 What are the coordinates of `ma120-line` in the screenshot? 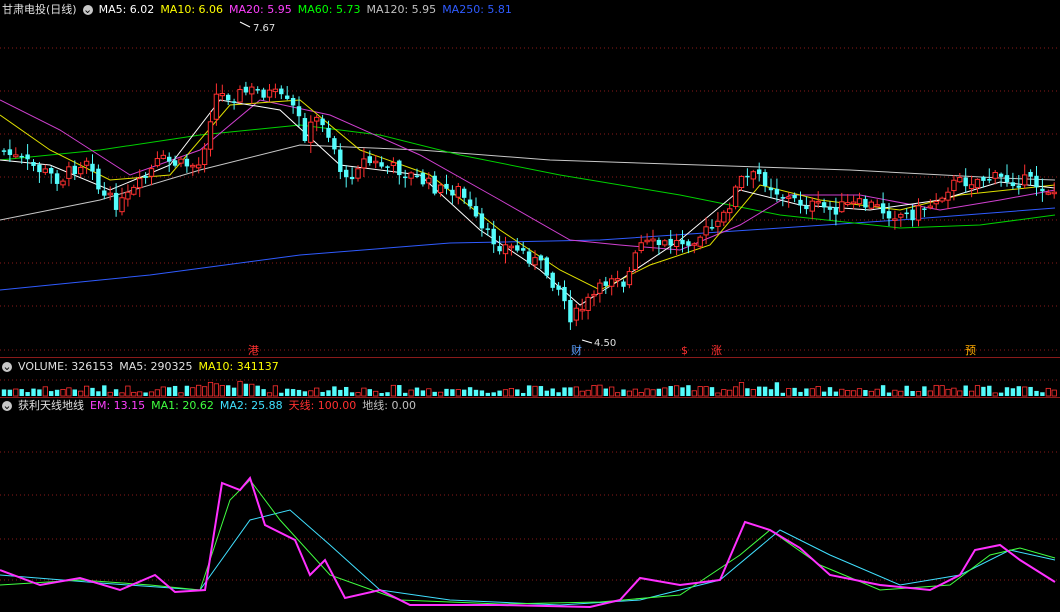 It's located at (528, 182).